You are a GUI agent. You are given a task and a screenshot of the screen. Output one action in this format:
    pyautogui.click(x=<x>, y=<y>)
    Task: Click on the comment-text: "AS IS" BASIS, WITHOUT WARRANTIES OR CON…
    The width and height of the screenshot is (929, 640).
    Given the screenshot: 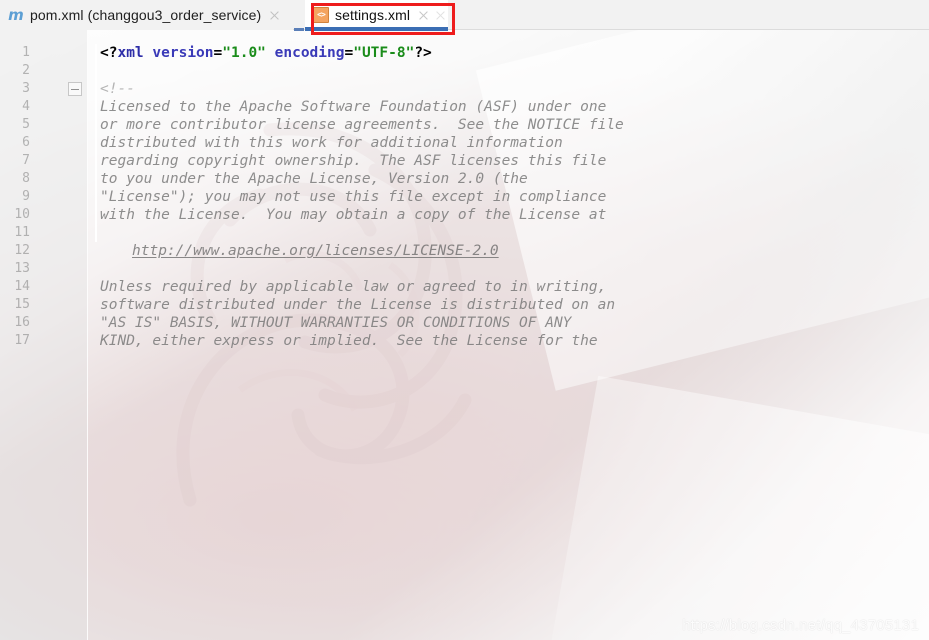 What is the action you would take?
    pyautogui.click(x=336, y=323)
    